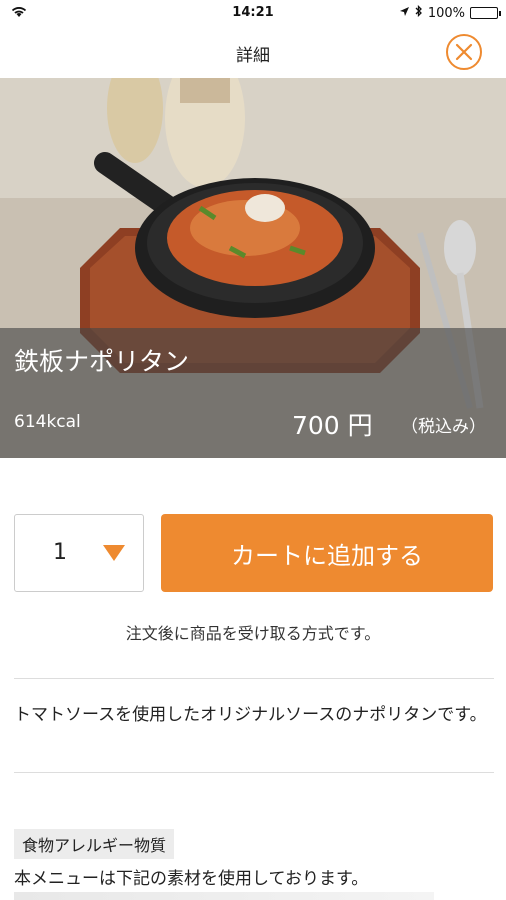 The height and width of the screenshot is (900, 506). Describe the element at coordinates (79, 553) in the screenshot. I see `quantity-select: 1` at that location.